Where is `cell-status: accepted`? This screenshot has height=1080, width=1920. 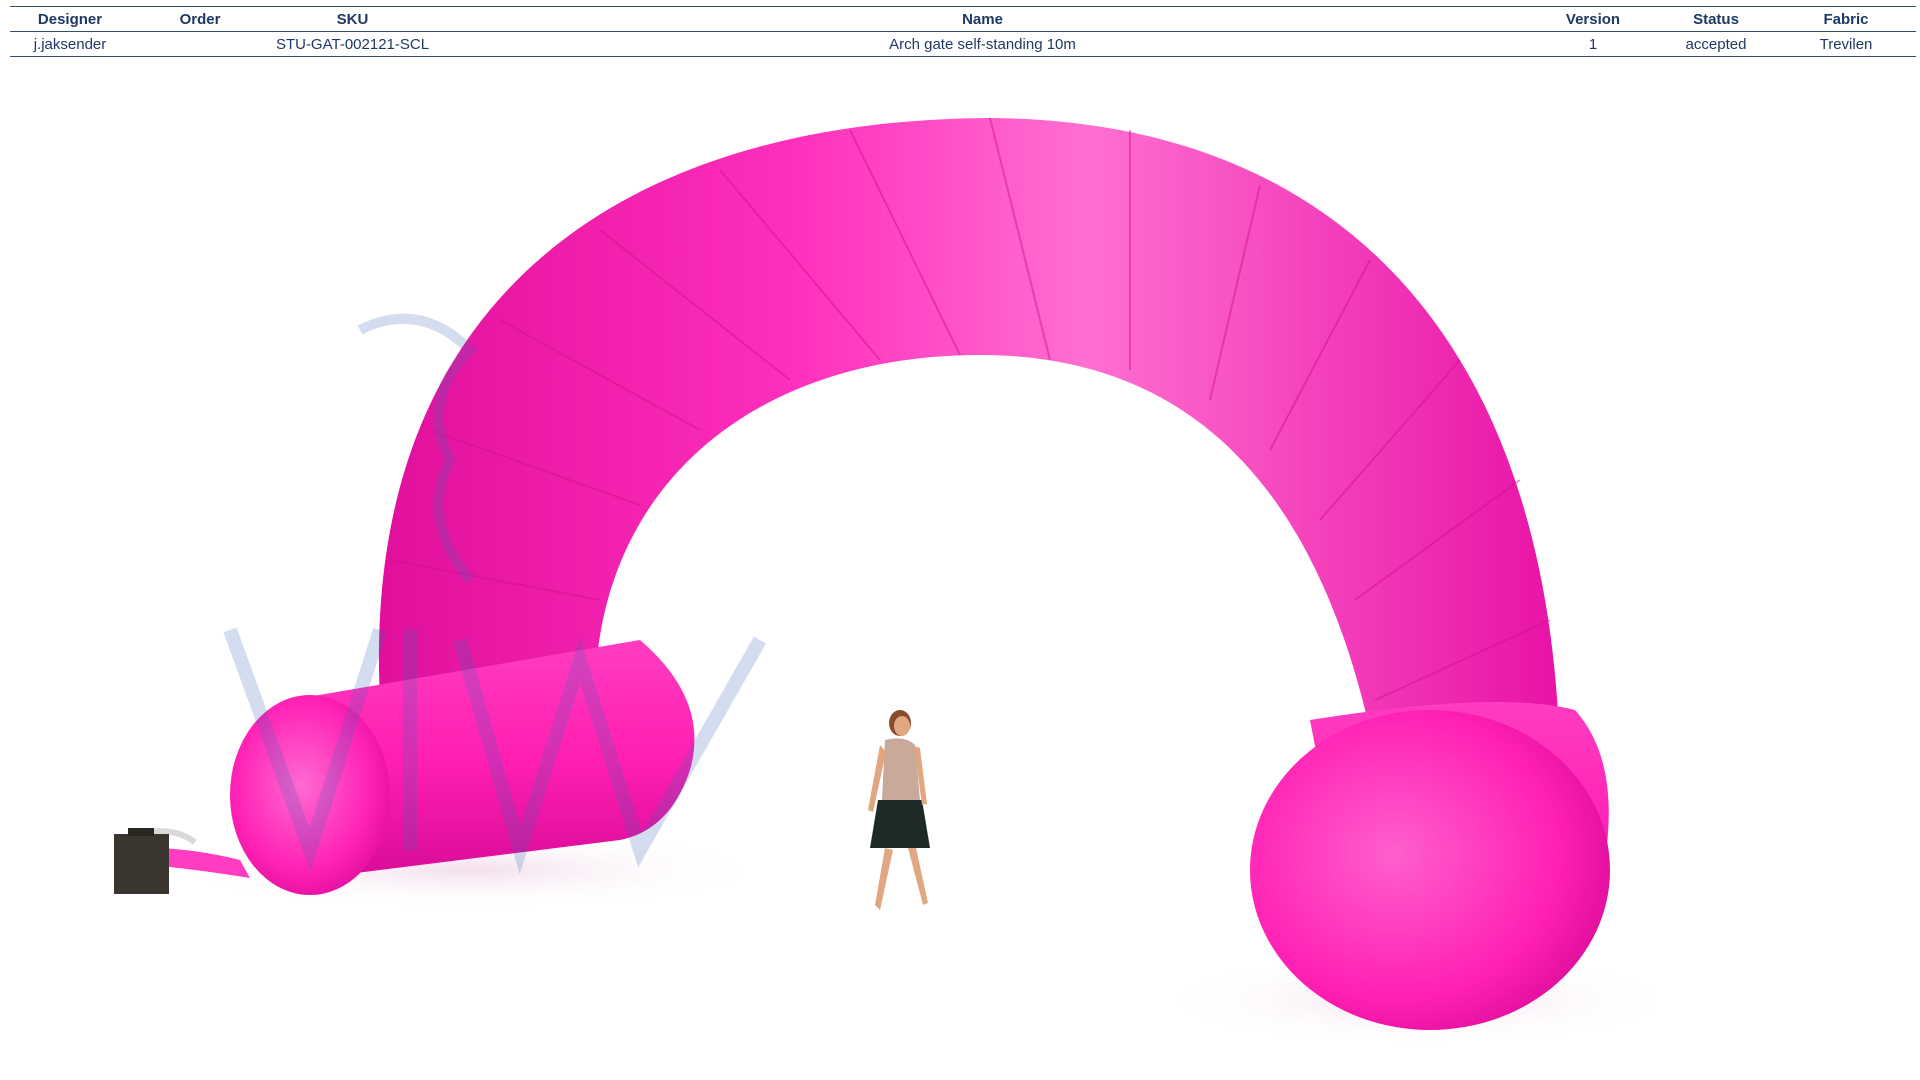 cell-status: accepted is located at coordinates (1716, 44).